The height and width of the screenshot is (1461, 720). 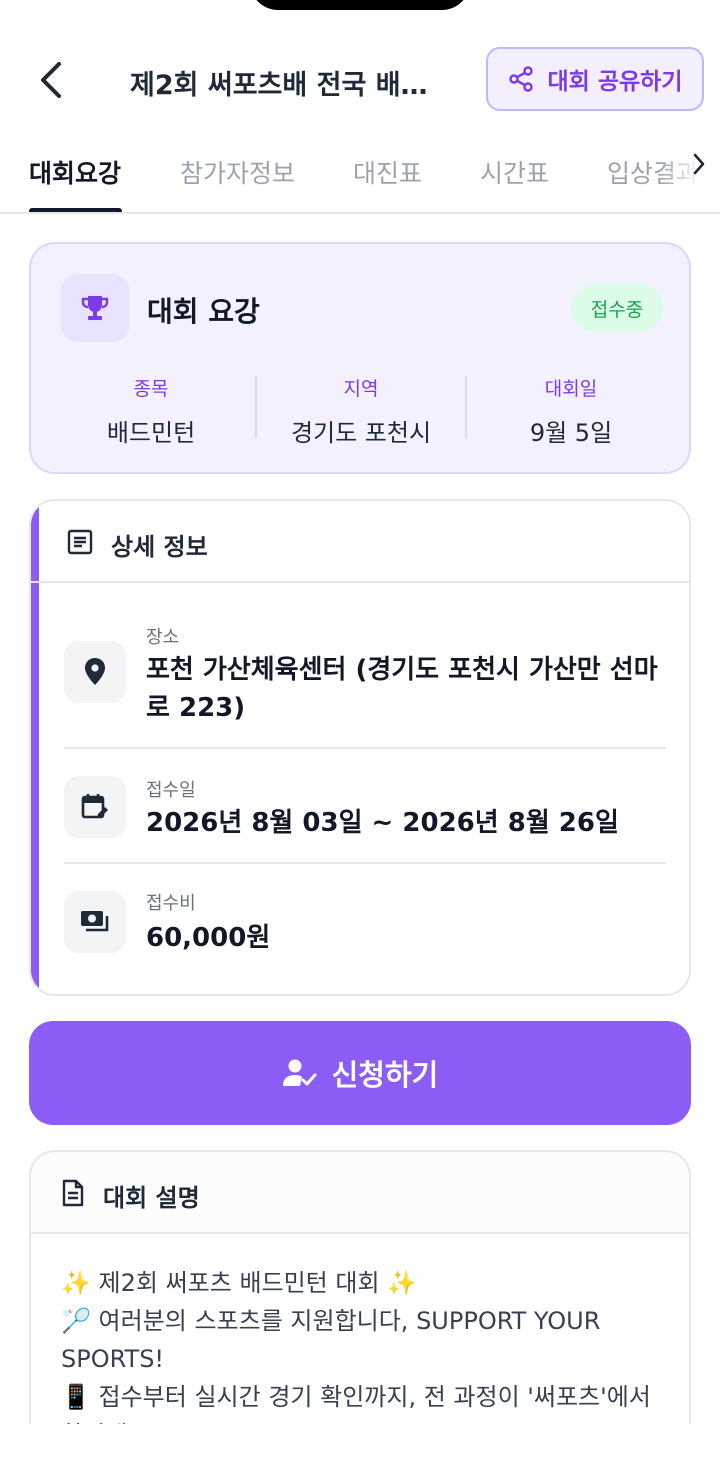 I want to click on info-sport-value: 배드민턴, so click(x=151, y=433).